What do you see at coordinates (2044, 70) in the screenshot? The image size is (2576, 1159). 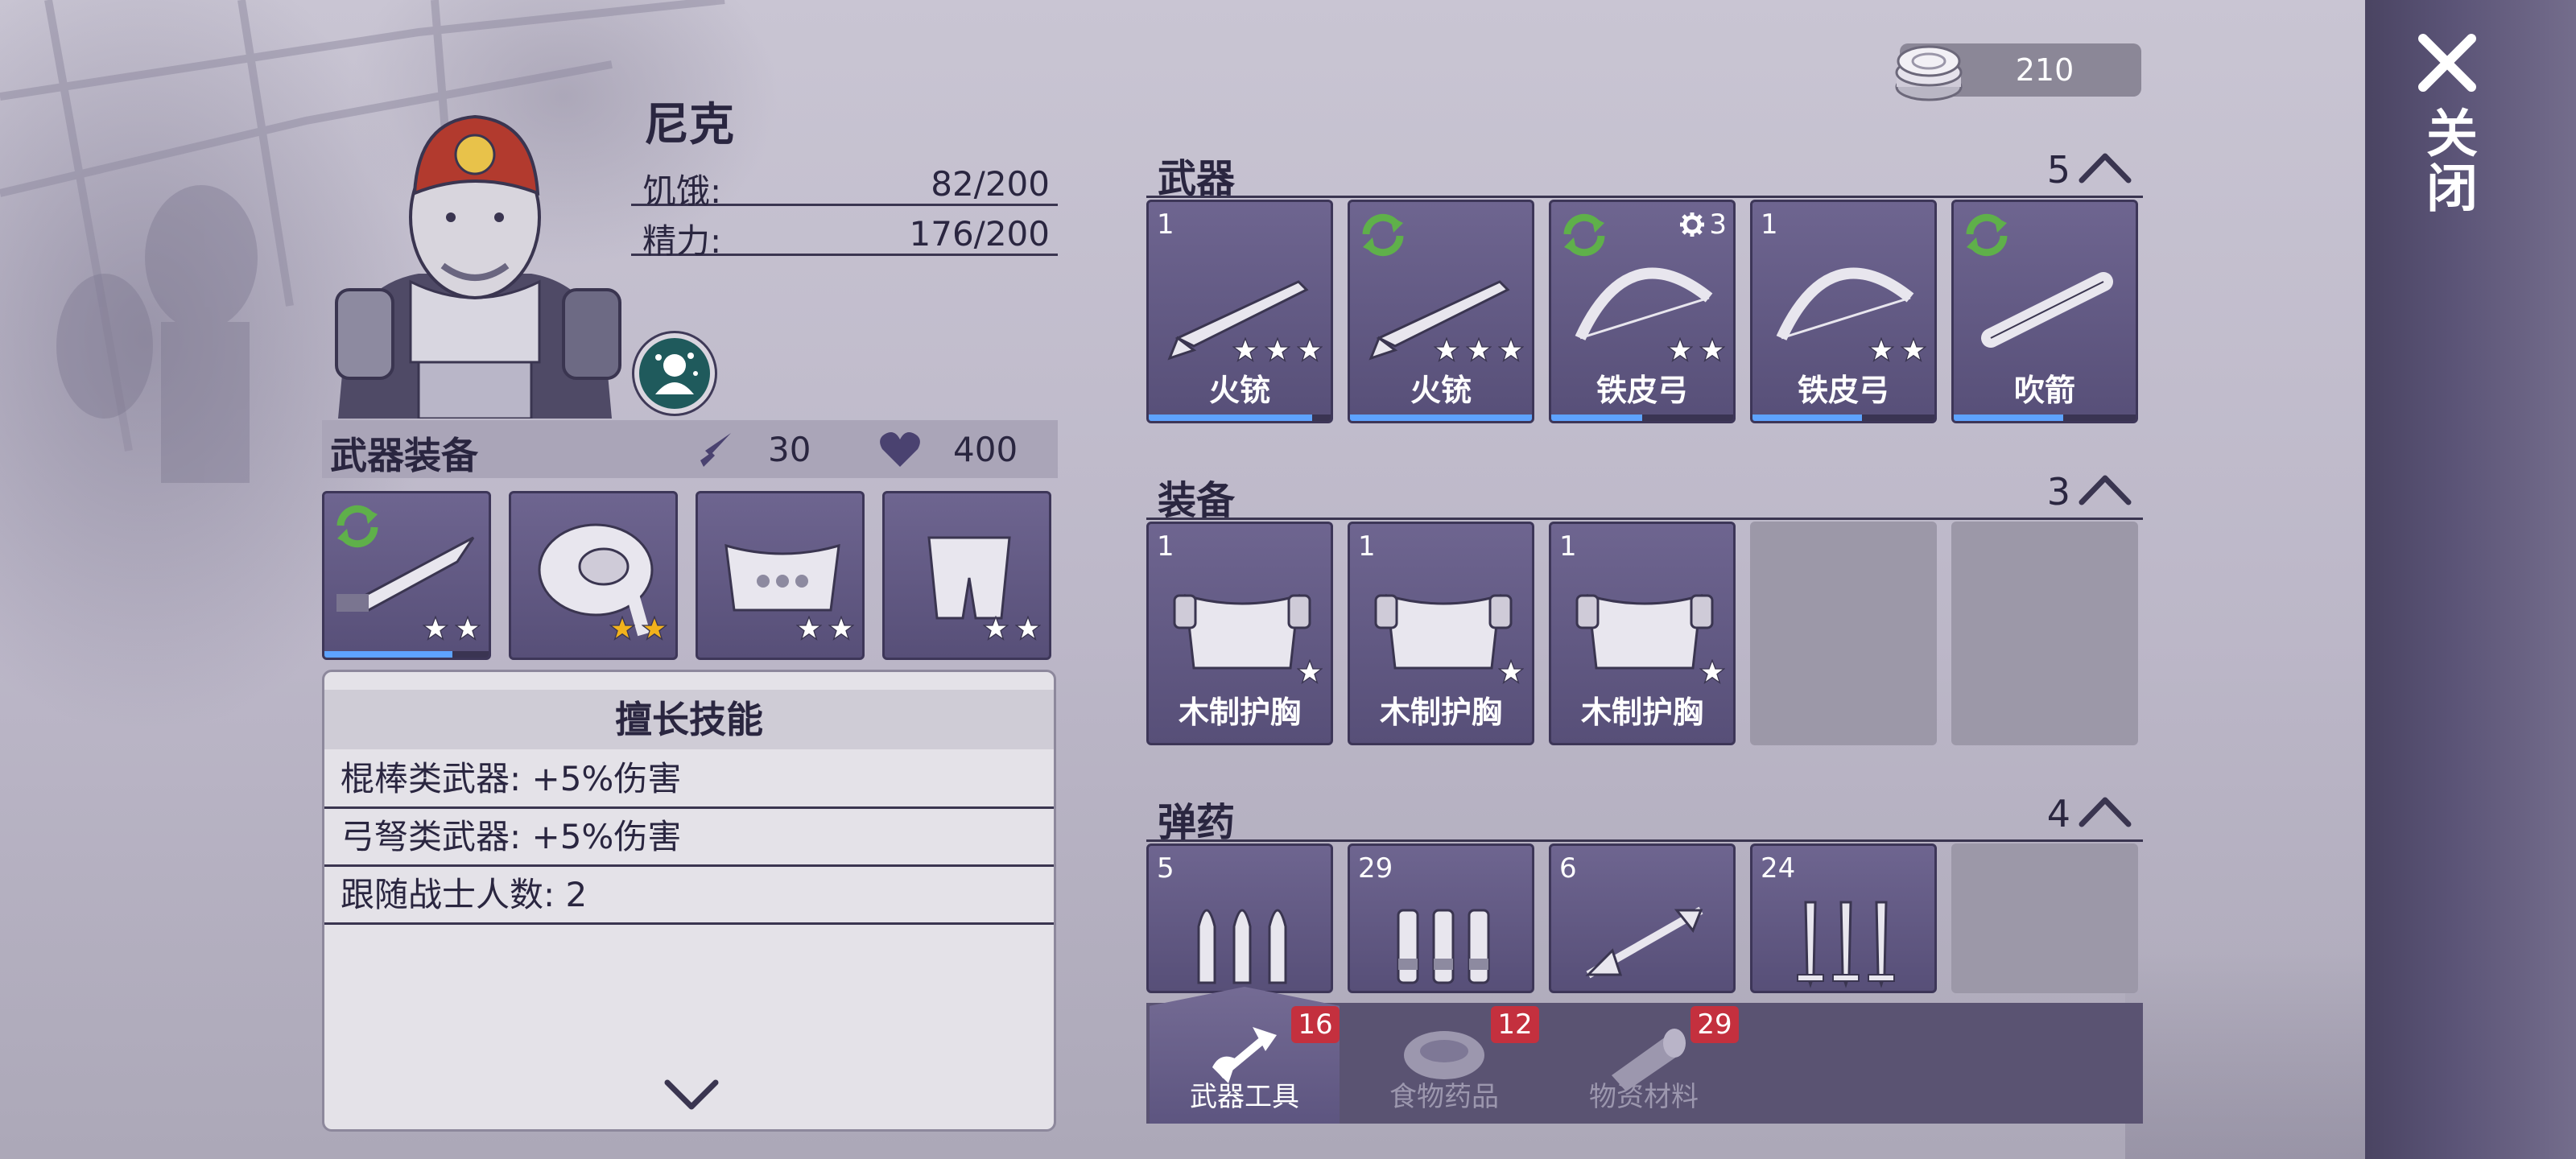 I see `currency-value: 210` at bounding box center [2044, 70].